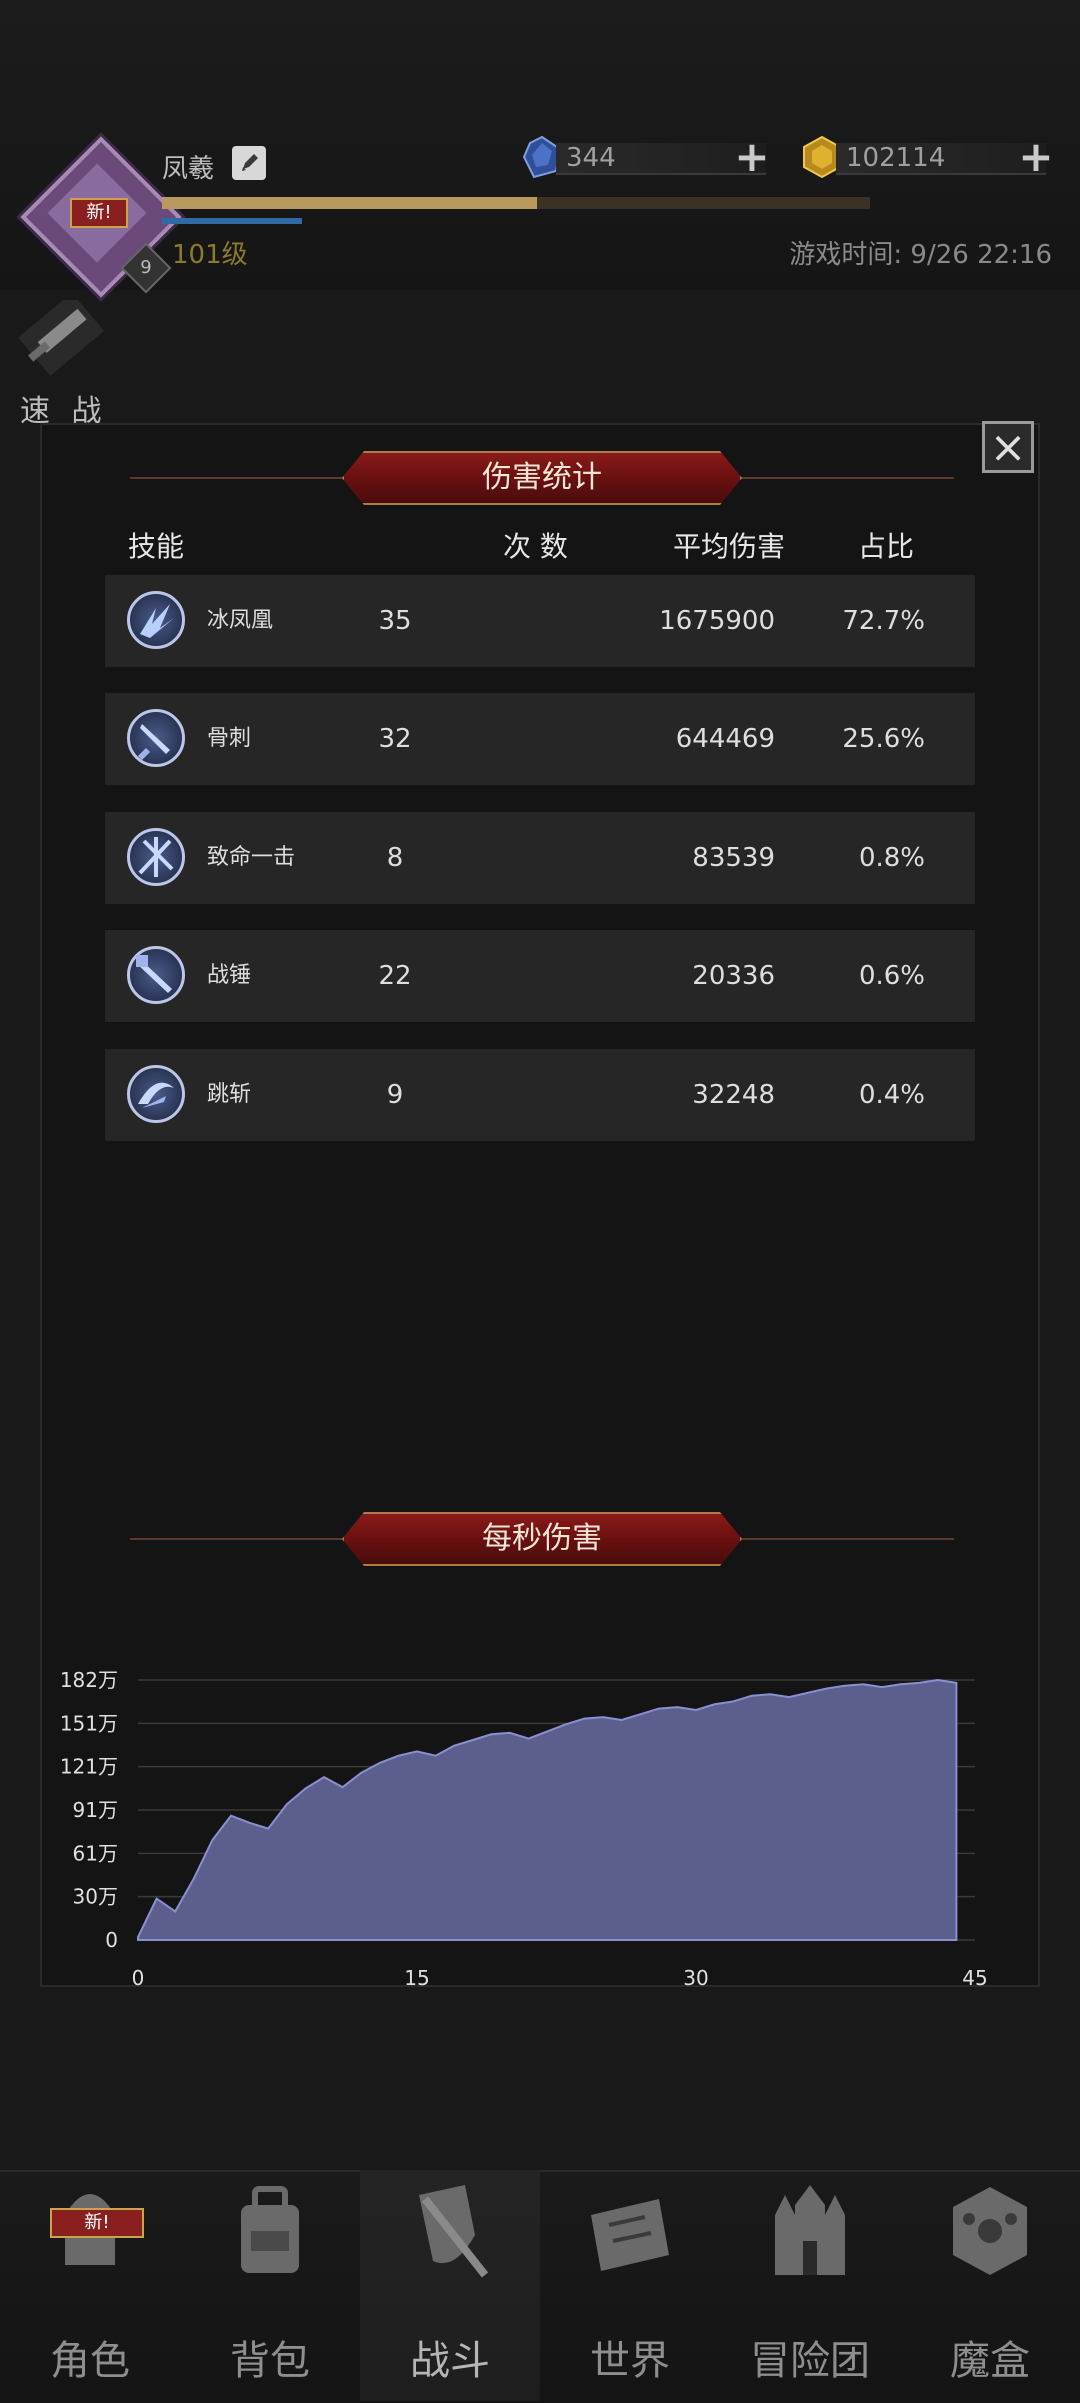  Describe the element at coordinates (156, 738) in the screenshot. I see `bone-spike-icon` at that location.